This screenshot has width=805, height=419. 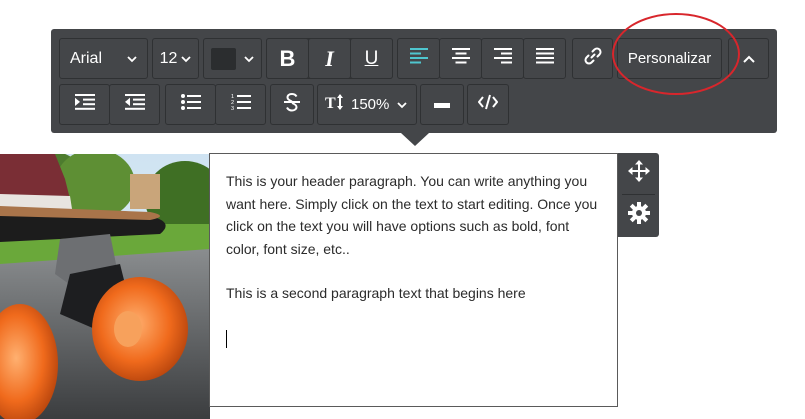 I want to click on block-settings-button, so click(x=638, y=215).